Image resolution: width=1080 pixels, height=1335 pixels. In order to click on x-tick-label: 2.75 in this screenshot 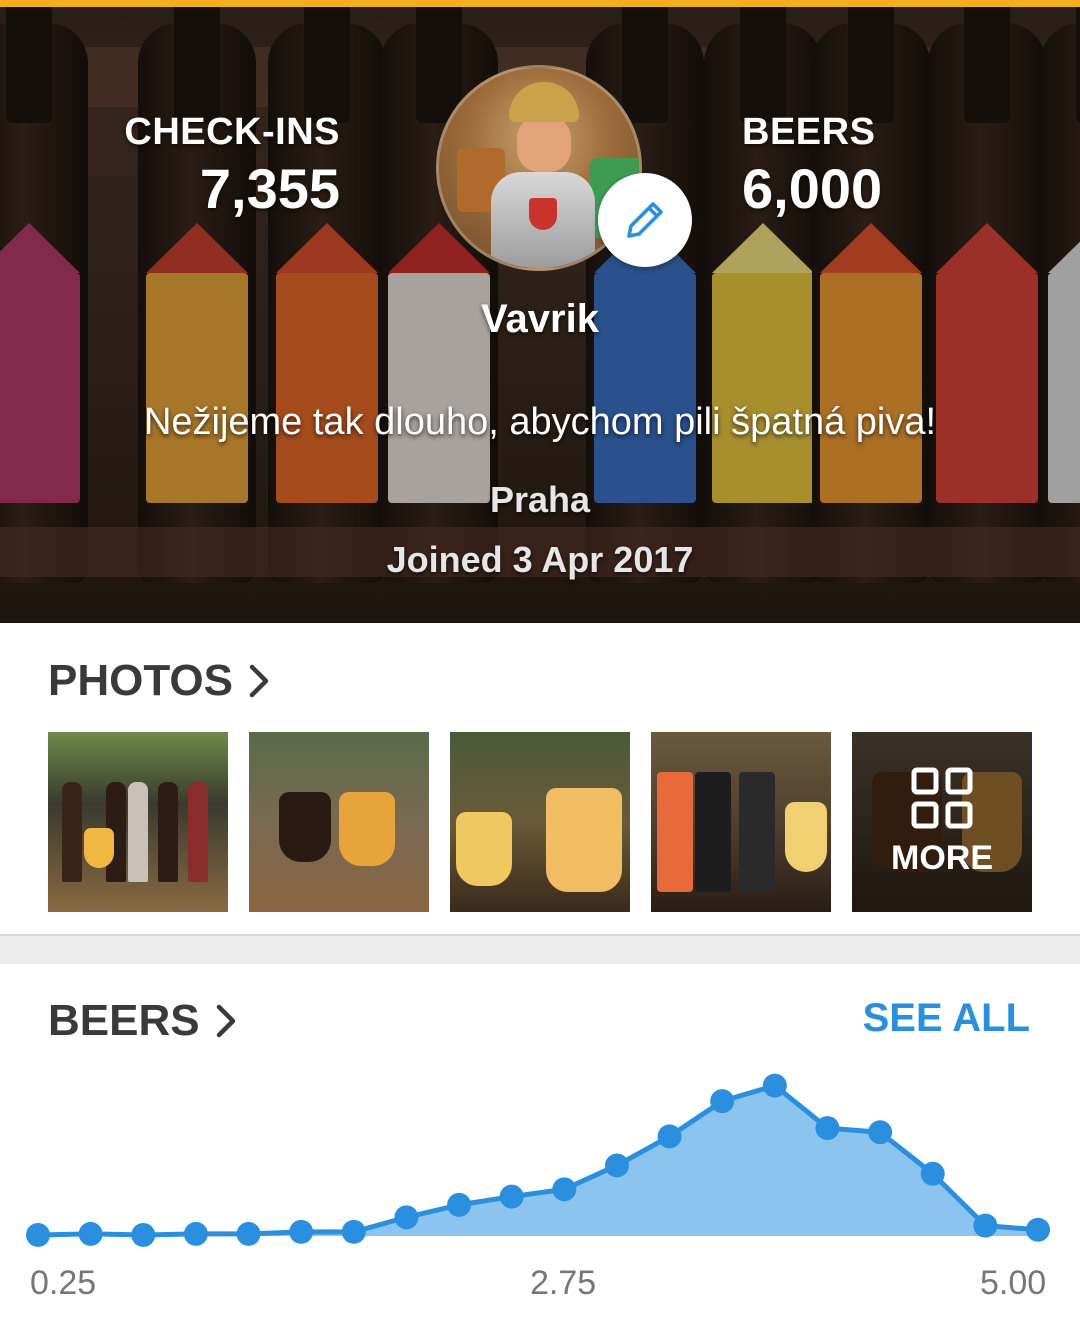, I will do `click(563, 1283)`.